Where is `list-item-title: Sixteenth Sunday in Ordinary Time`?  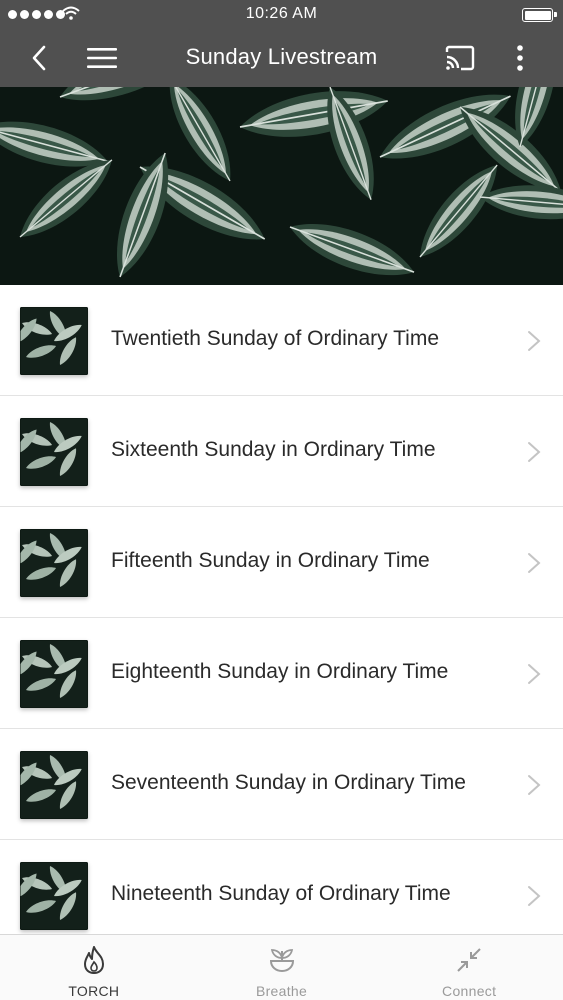
list-item-title: Sixteenth Sunday in Ordinary Time is located at coordinates (273, 449).